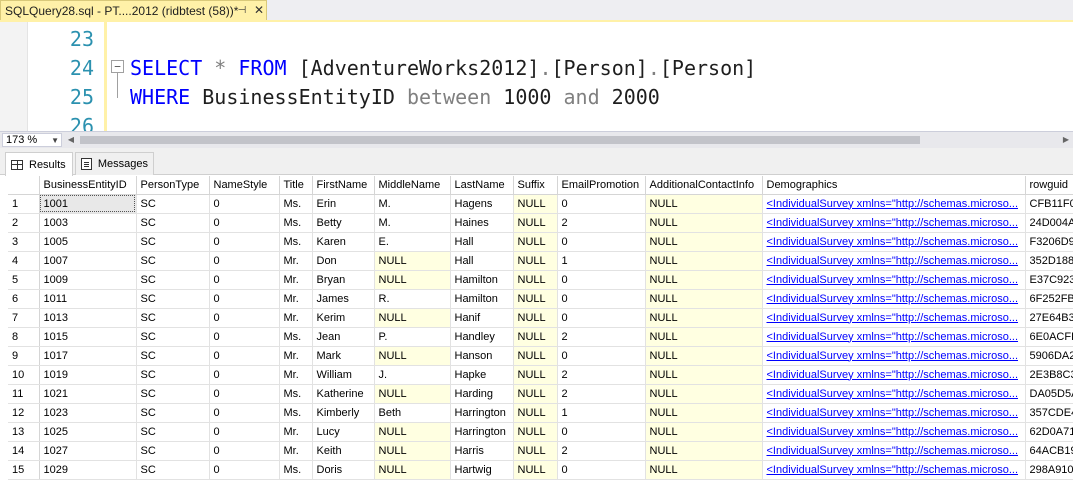  Describe the element at coordinates (1049, 356) in the screenshot. I see `table-cell: 5906DA2` at that location.